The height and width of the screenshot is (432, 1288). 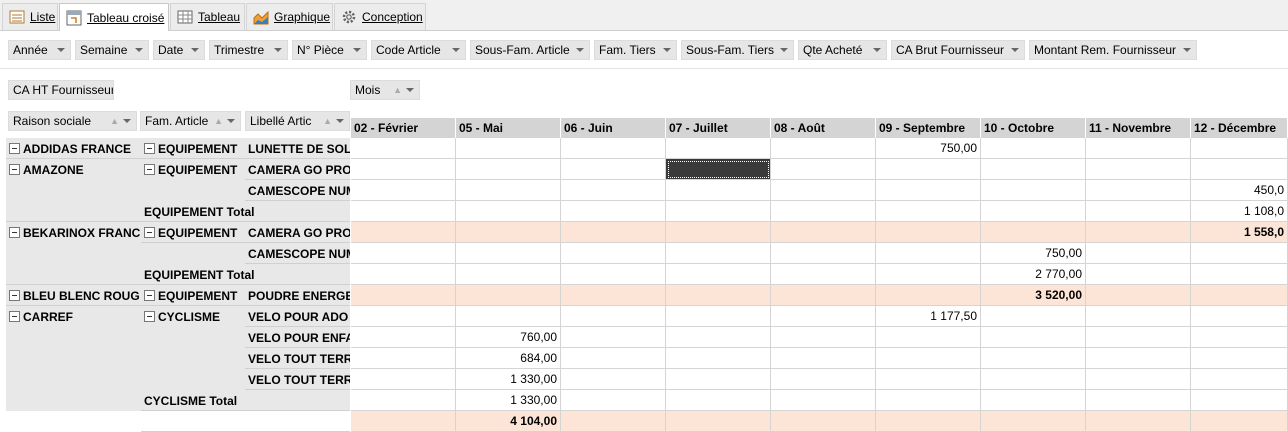 I want to click on filter-field-chip: Semaine, so click(x=112, y=50).